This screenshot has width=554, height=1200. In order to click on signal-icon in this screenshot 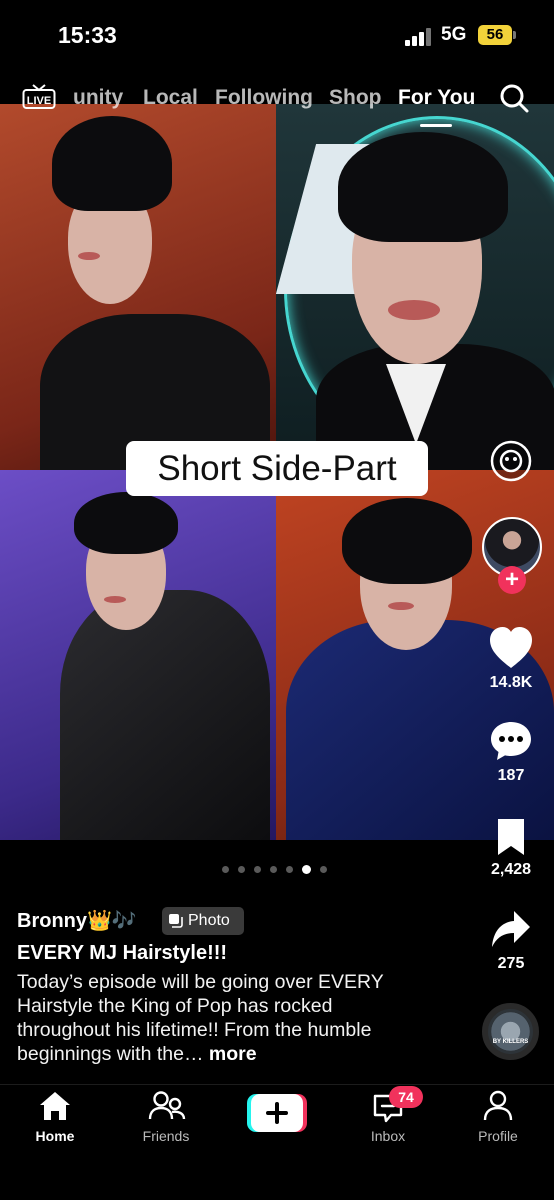, I will do `click(419, 37)`.